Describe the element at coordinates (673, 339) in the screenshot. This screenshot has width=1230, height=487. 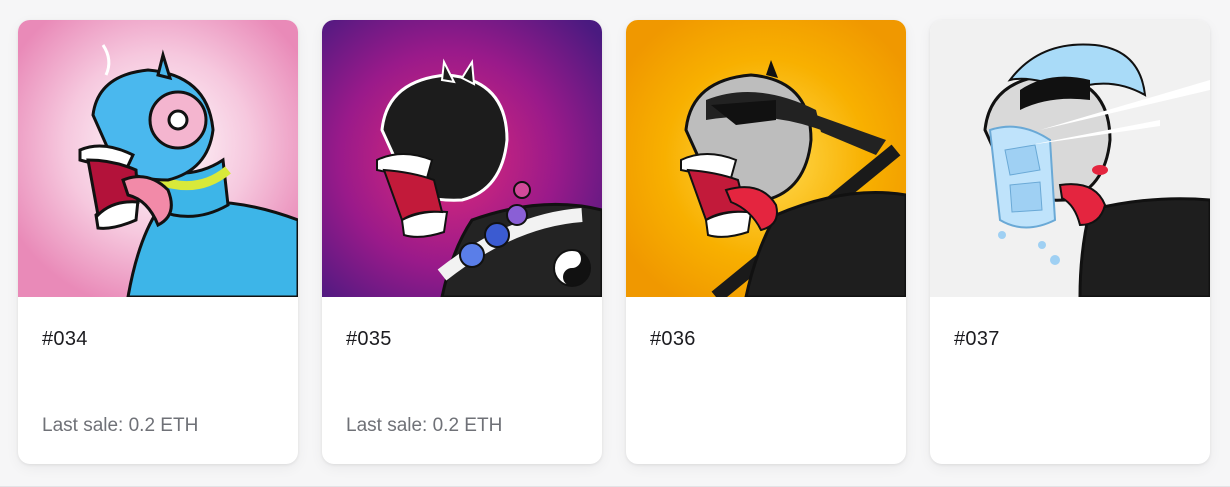
I see `nft-id: #036` at that location.